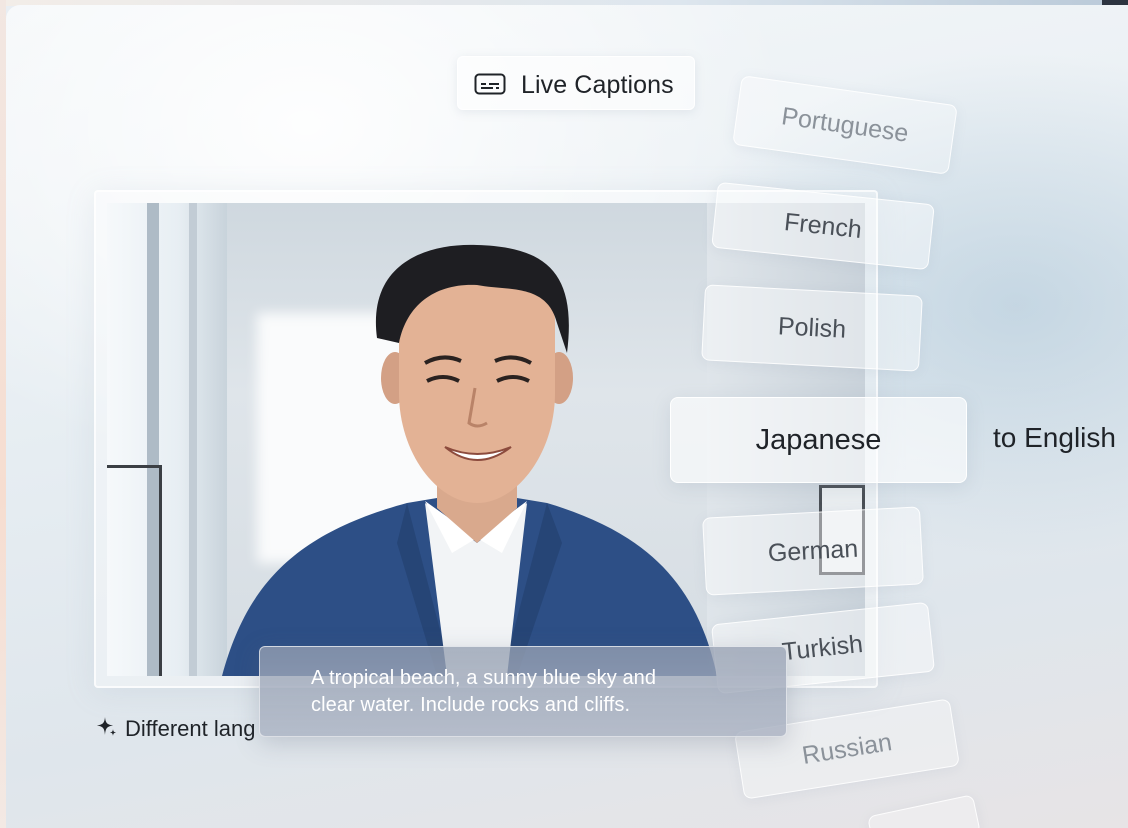  I want to click on different-languages-text: Different lang, so click(190, 728).